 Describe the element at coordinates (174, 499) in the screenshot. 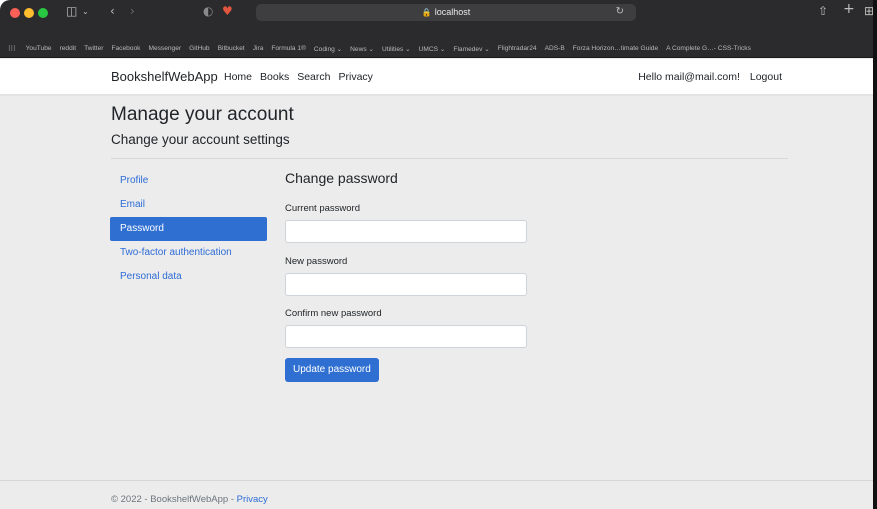

I see `footer-copyright: © 2022 - BookshelfWebApp -` at that location.